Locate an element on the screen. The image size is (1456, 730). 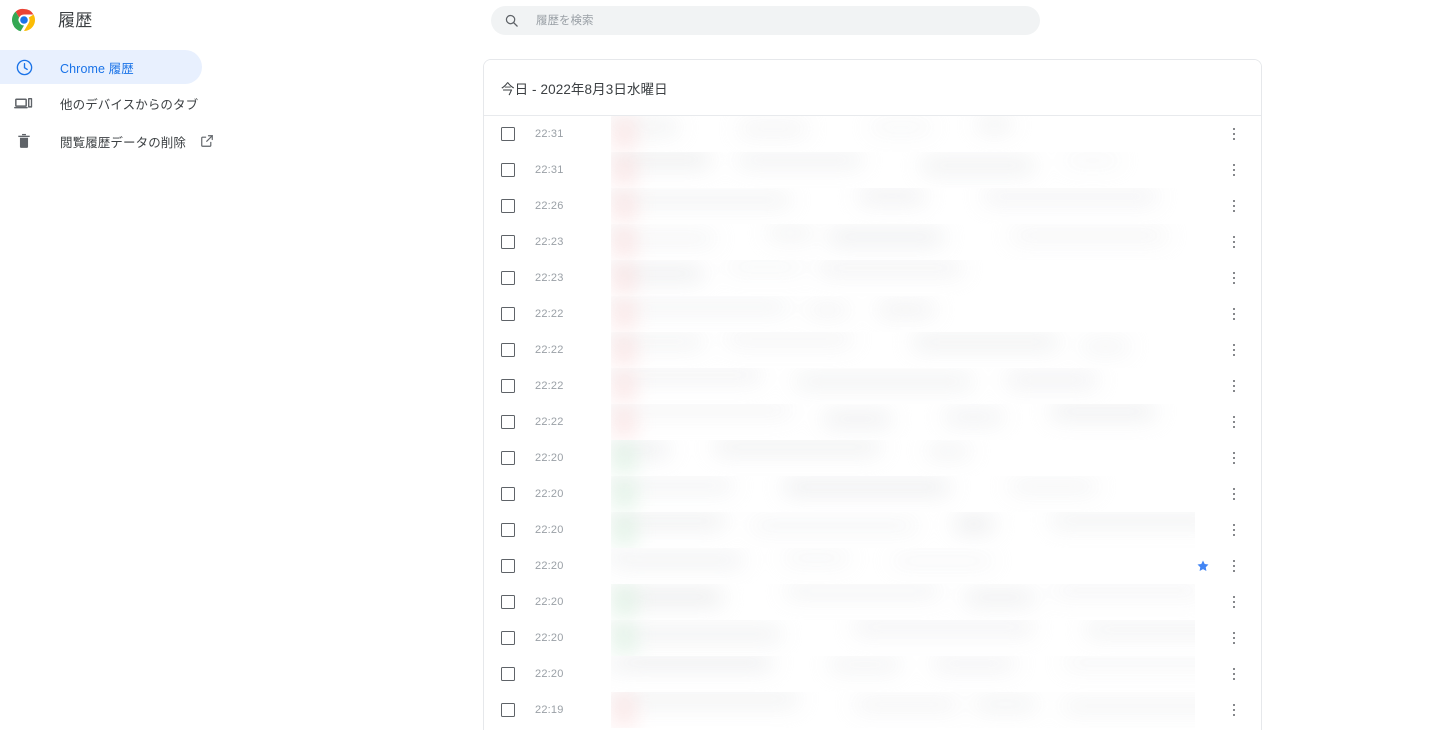
sidebar-item-chrome-history: Chrome 履歴 is located at coordinates (101, 67).